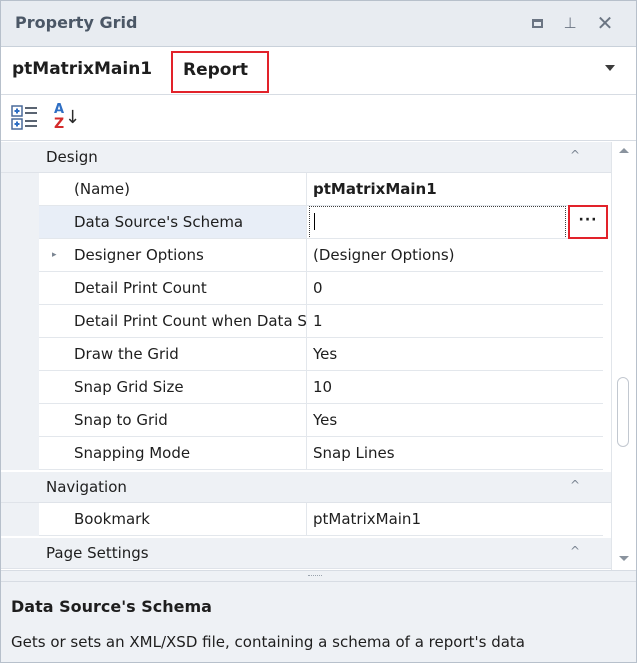 Image resolution: width=637 pixels, height=663 pixels. Describe the element at coordinates (59, 109) in the screenshot. I see `sort-alphabetical-icon: A` at that location.